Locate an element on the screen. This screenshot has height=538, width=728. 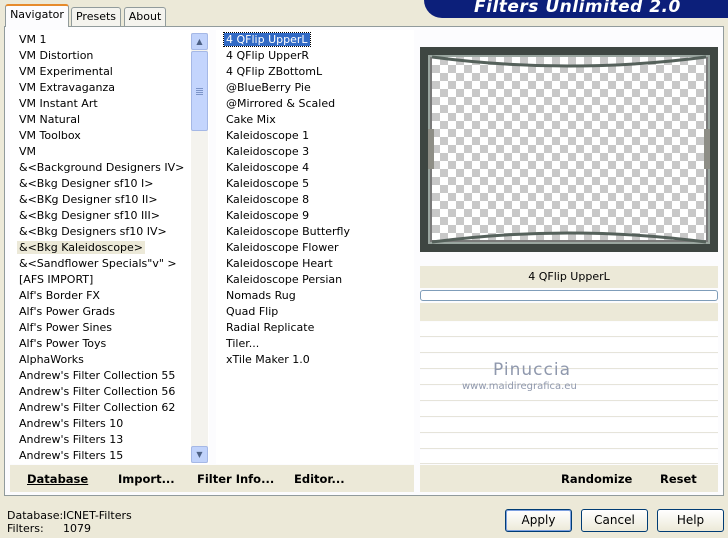
tab-about: About is located at coordinates (145, 16).